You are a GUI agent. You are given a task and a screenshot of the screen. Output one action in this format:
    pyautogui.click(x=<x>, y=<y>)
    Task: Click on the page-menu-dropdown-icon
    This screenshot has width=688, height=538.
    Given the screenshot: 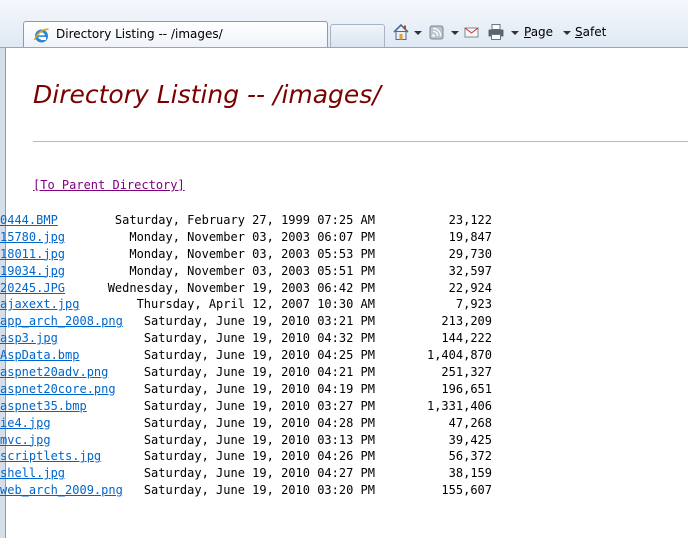 What is the action you would take?
    pyautogui.click(x=567, y=33)
    